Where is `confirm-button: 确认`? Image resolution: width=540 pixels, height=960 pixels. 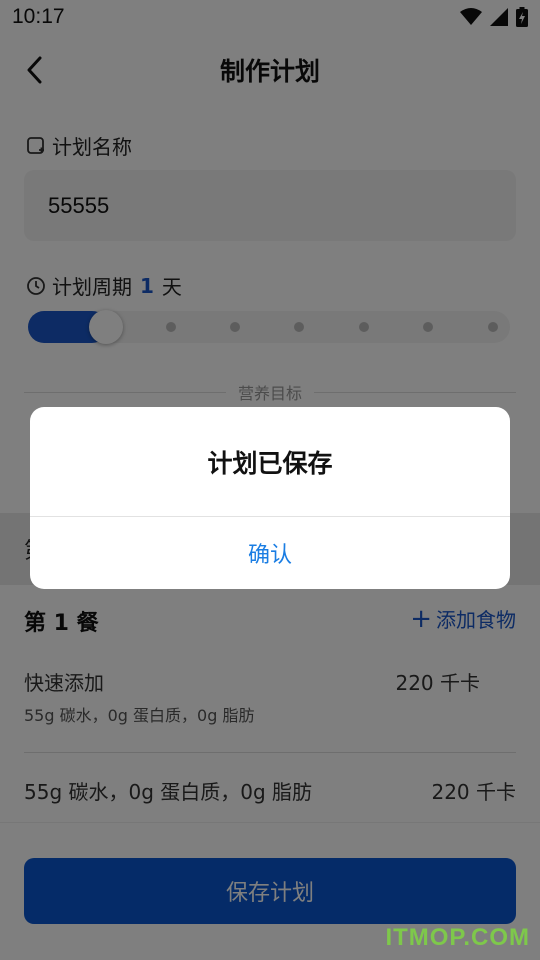 confirm-button: 确认 is located at coordinates (270, 553).